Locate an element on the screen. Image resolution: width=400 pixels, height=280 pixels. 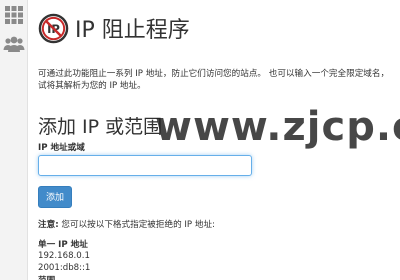
add-section-title: 添加 IP 或范围 is located at coordinates (100, 127).